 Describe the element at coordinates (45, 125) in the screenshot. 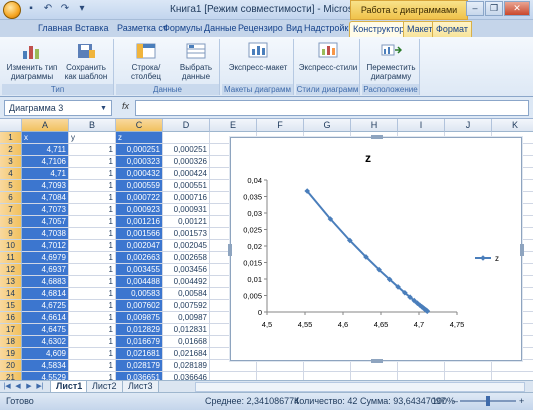

I see `column-header: A` at that location.